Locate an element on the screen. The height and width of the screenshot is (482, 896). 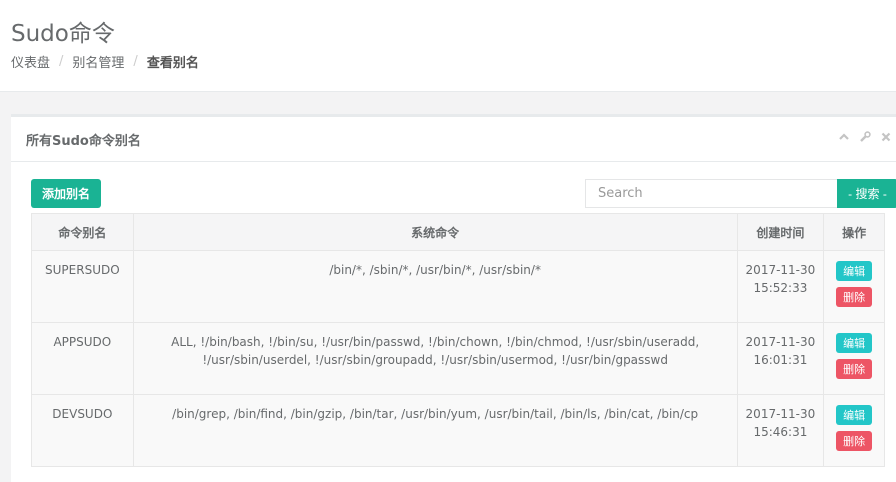
wrench-icon is located at coordinates (864, 138).